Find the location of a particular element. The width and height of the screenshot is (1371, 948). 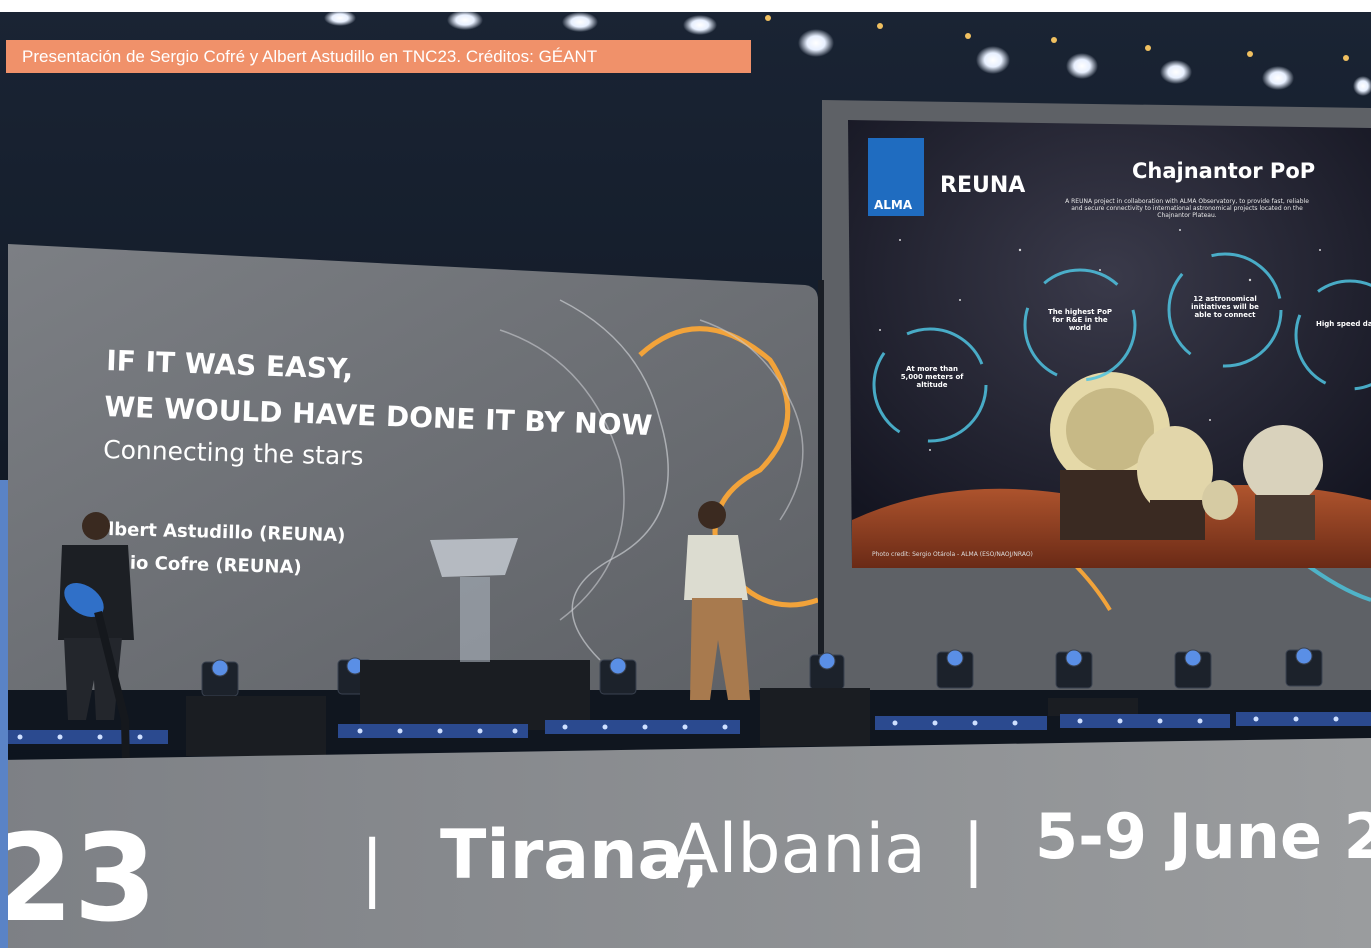

banner-city: Tirana, is located at coordinates (574, 855).